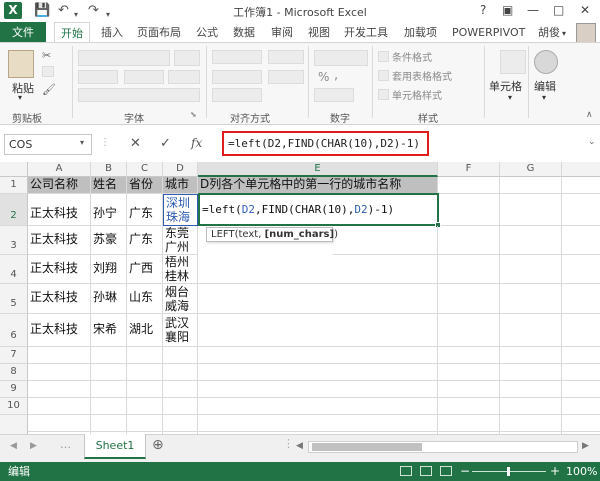 Image resolution: width=600 pixels, height=481 pixels. What do you see at coordinates (558, 10) in the screenshot?
I see `maximize-button: □` at bounding box center [558, 10].